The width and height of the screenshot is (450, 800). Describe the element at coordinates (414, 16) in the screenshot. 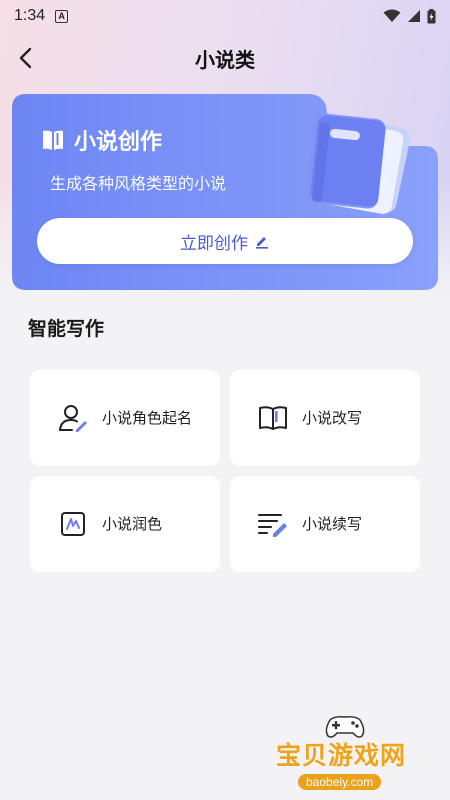

I see `signal-icon` at that location.